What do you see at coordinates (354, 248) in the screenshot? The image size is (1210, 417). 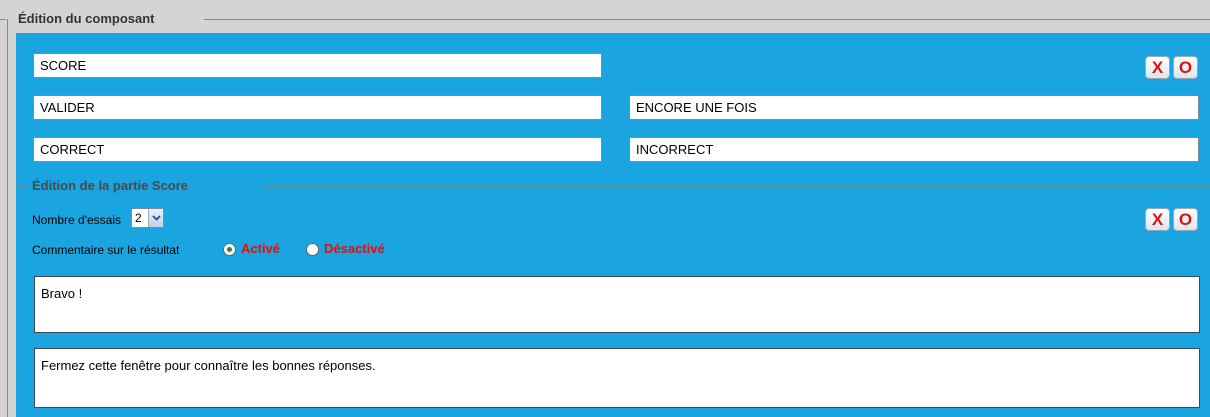 I see `radio-disabled-label: Désactivé` at bounding box center [354, 248].